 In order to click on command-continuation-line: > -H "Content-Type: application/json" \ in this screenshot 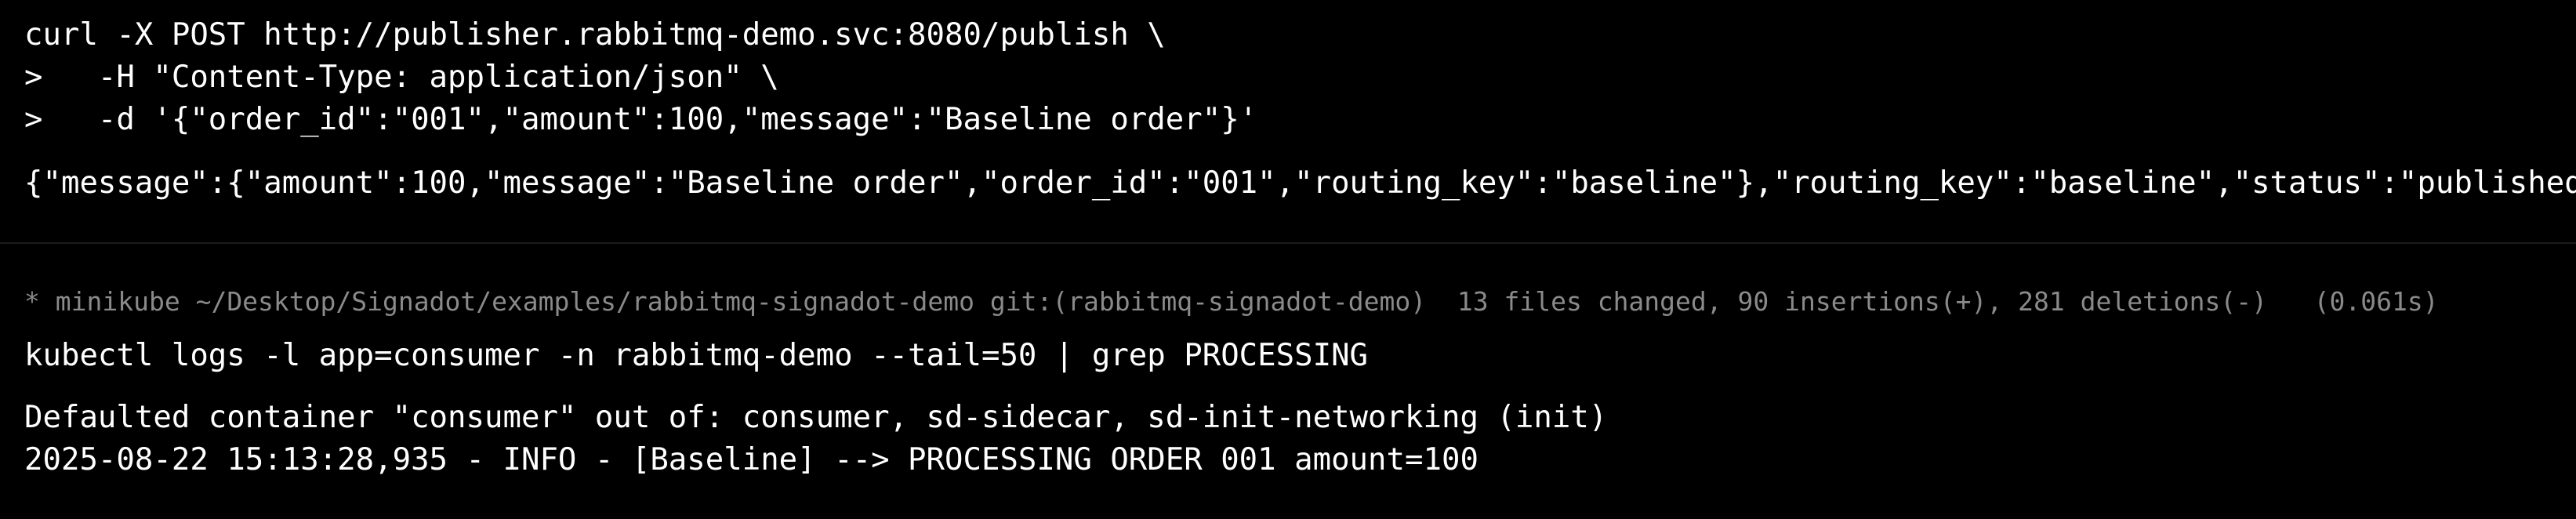, I will do `click(402, 77)`.